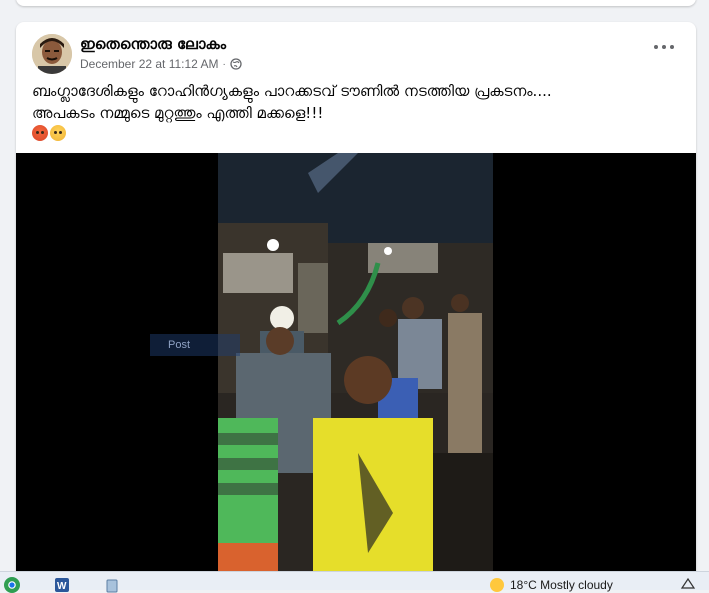 The width and height of the screenshot is (709, 593). Describe the element at coordinates (12, 585) in the screenshot. I see `chrome-icon` at that location.